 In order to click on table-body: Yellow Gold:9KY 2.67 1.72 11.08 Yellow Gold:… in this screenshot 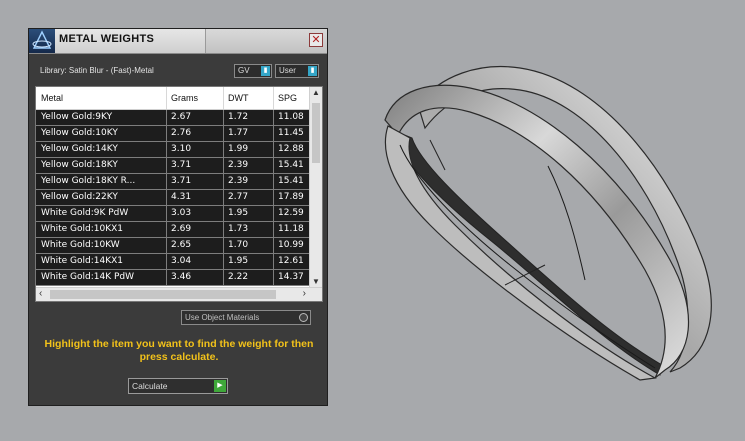, I will do `click(173, 198)`.